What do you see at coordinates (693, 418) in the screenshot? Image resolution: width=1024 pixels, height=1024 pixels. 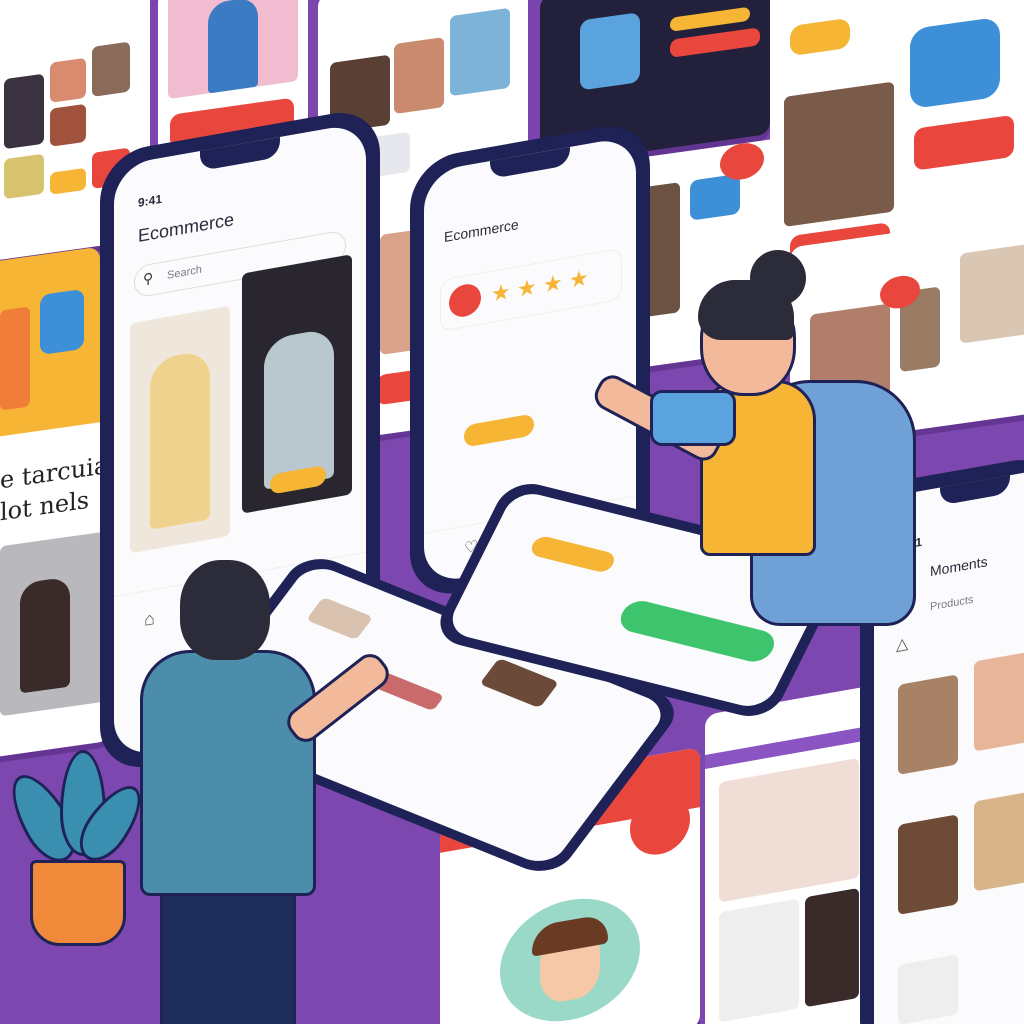 I see `held-camera` at bounding box center [693, 418].